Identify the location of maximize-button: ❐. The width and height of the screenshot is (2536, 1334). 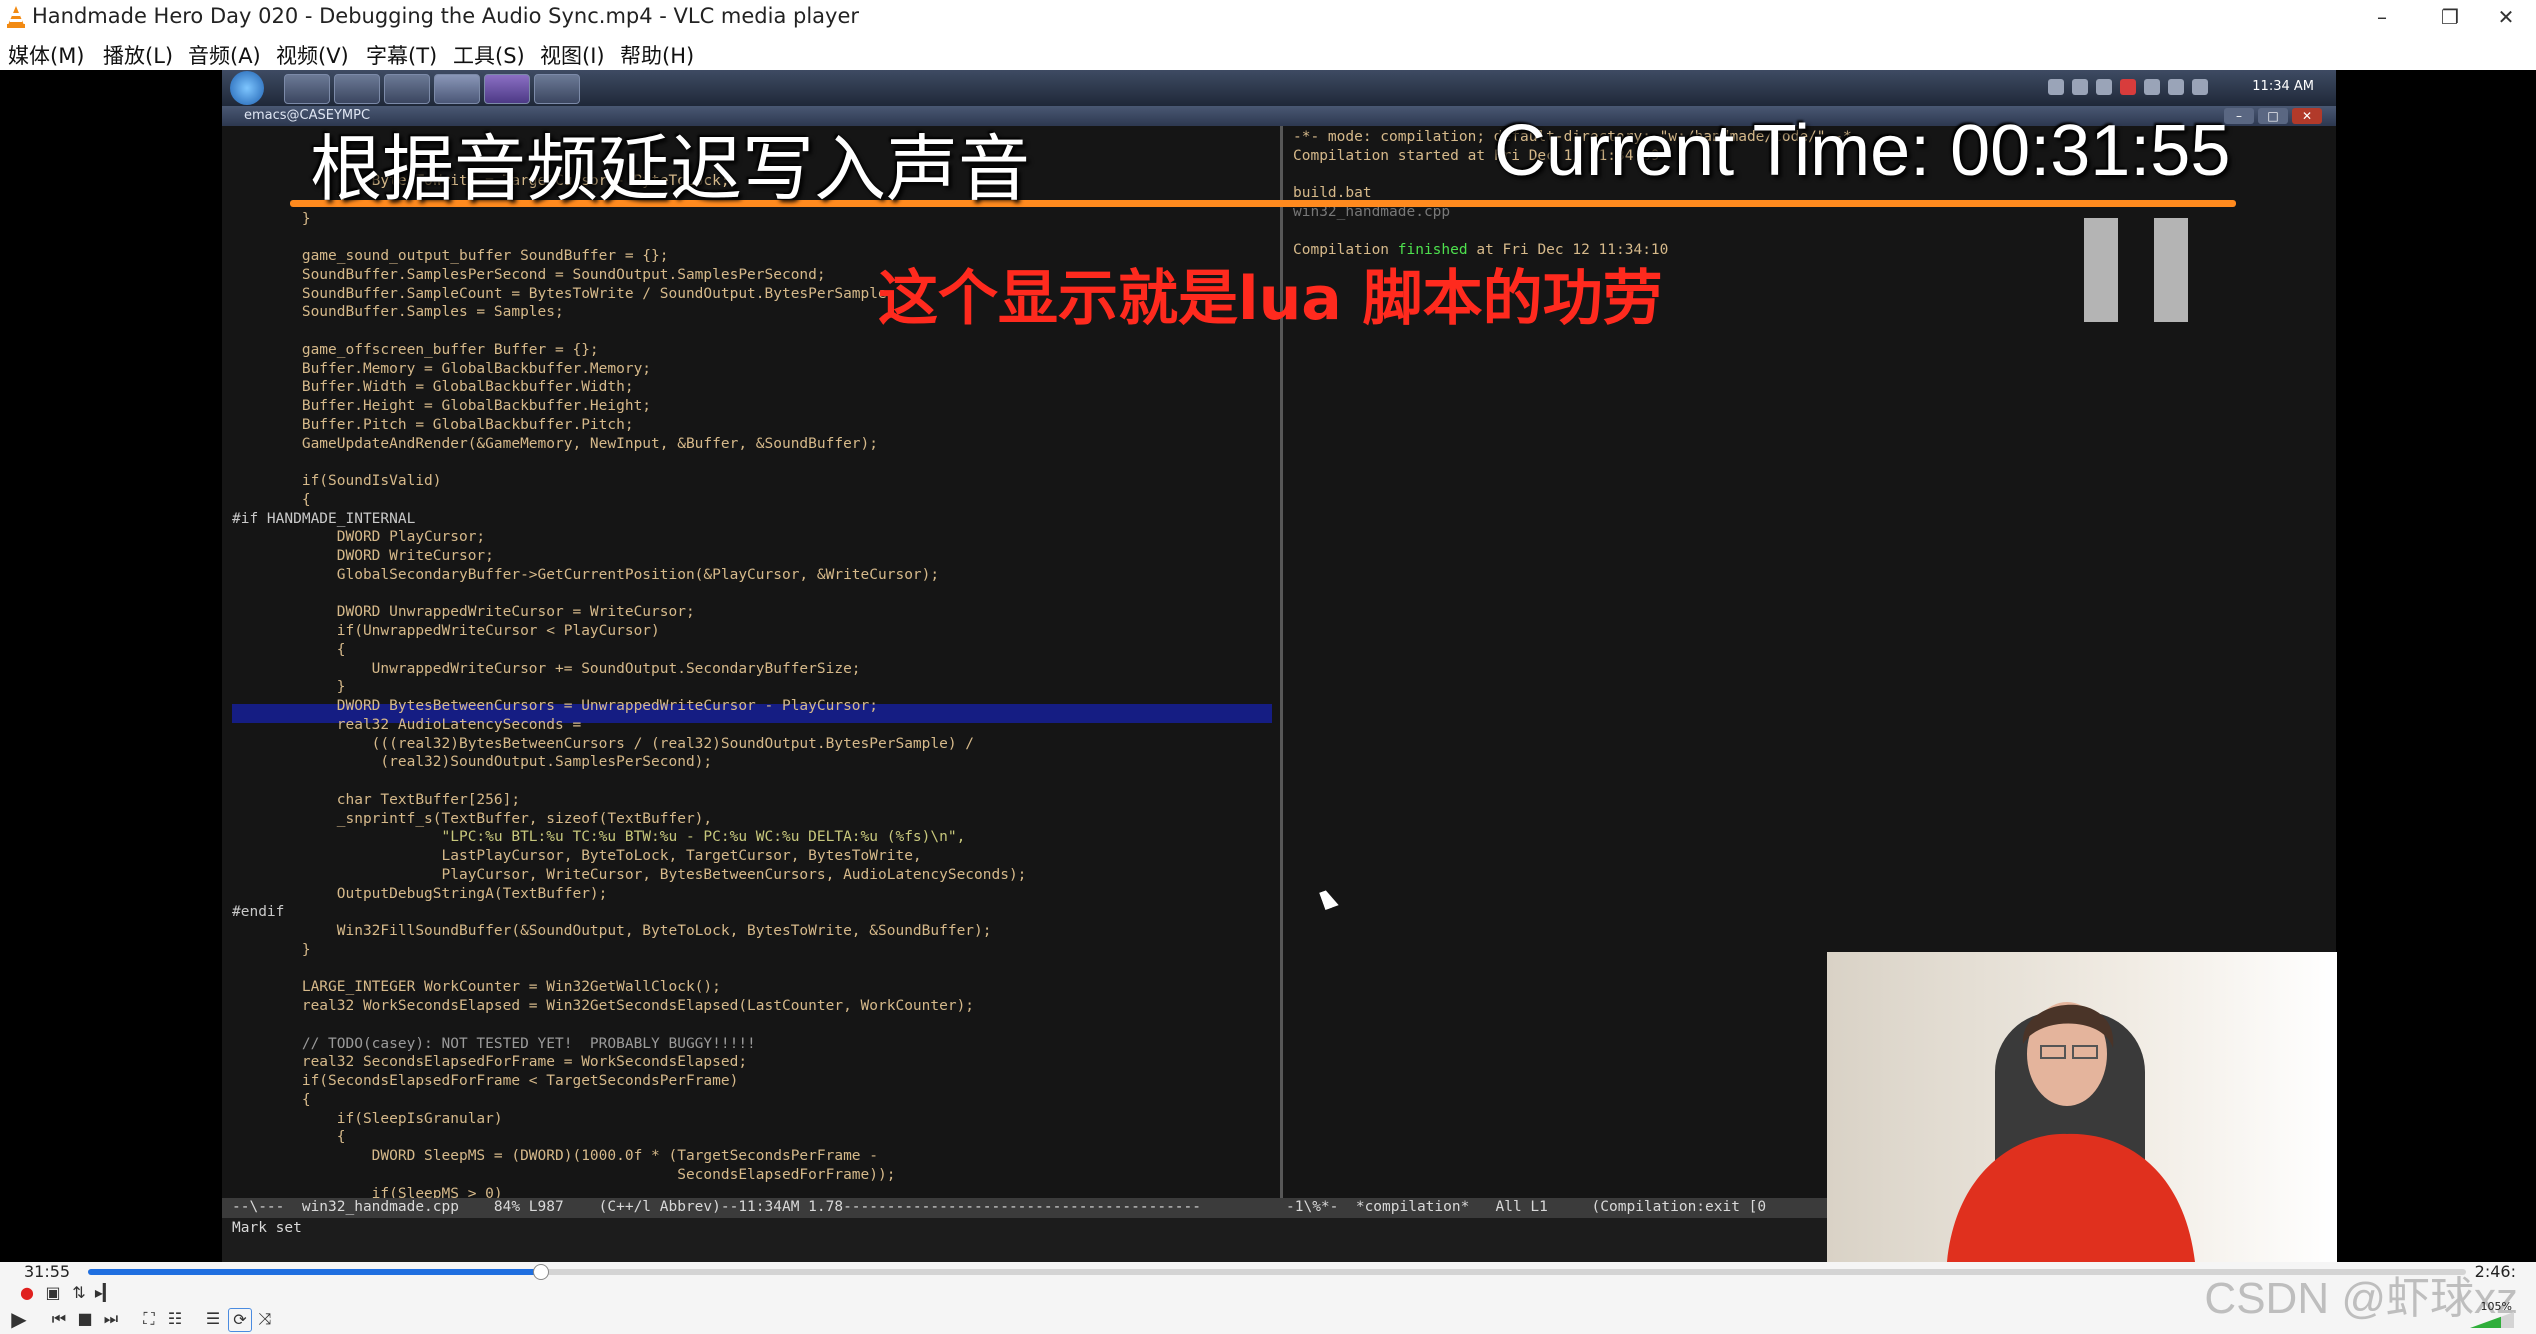
(2450, 17).